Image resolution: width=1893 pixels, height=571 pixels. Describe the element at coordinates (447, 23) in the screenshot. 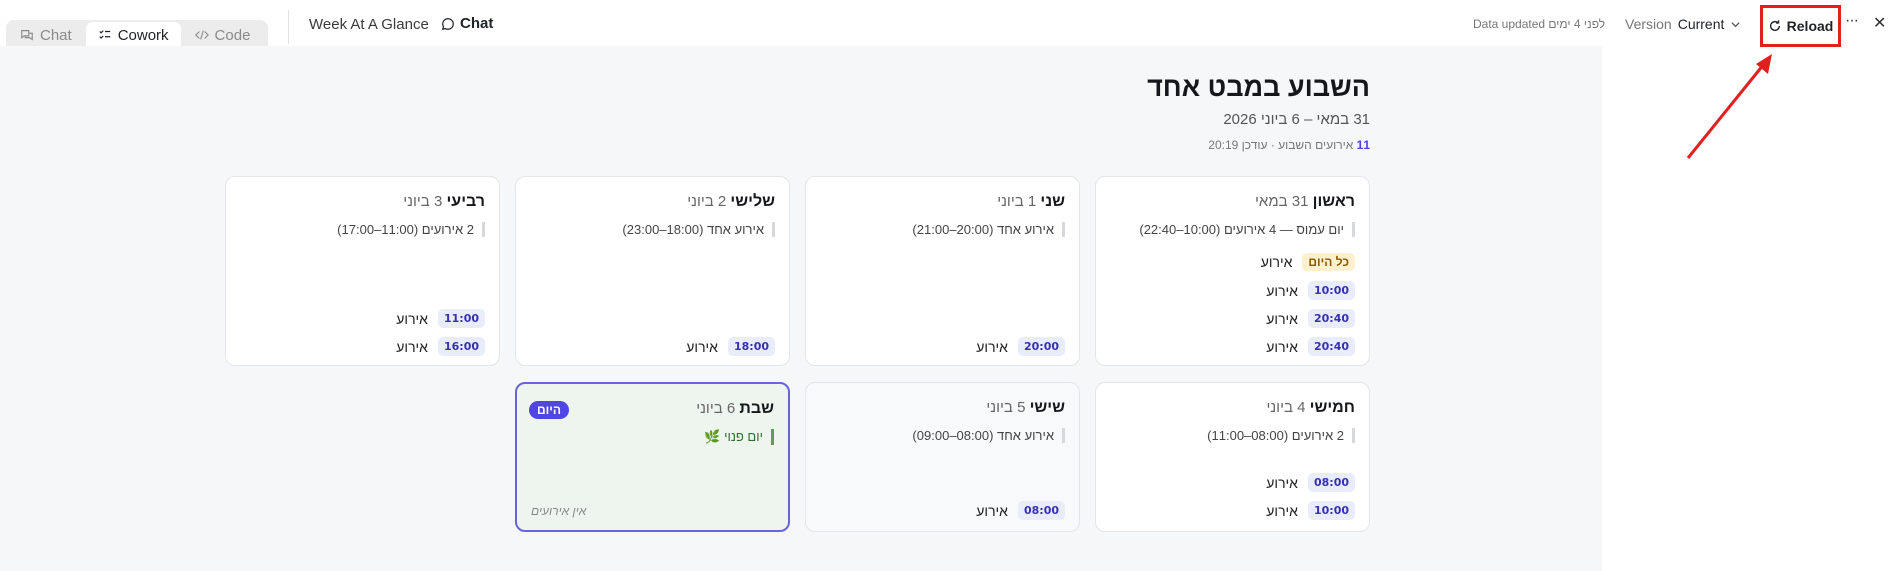

I see `chat-bubble-icon` at that location.